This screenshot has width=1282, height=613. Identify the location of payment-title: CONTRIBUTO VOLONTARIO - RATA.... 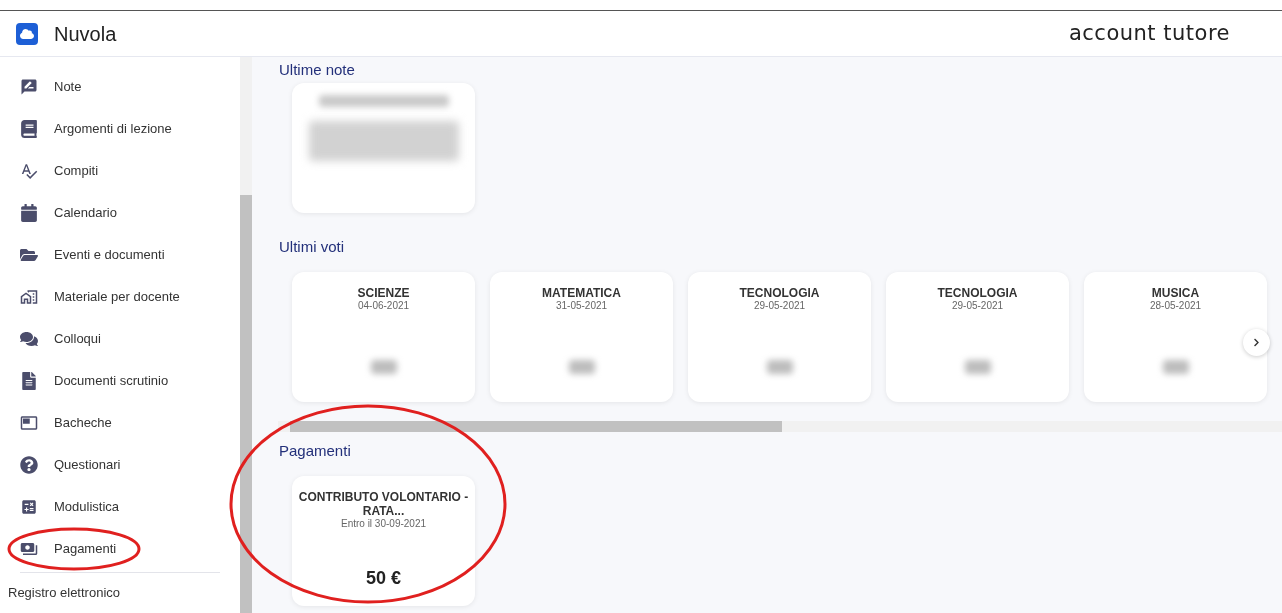
(383, 504).